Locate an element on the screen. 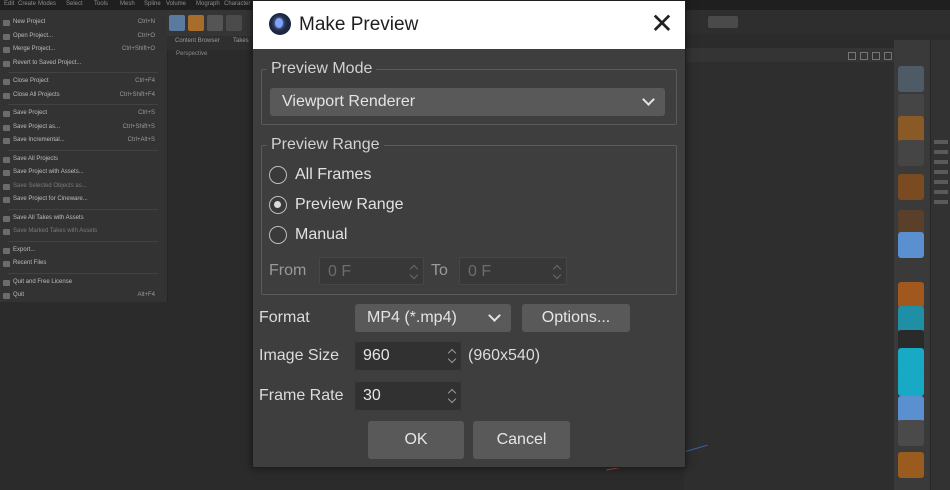 This screenshot has height=490, width=950. file-menu-item: Save Project as... Ctrl+Shift+S is located at coordinates (83, 128).